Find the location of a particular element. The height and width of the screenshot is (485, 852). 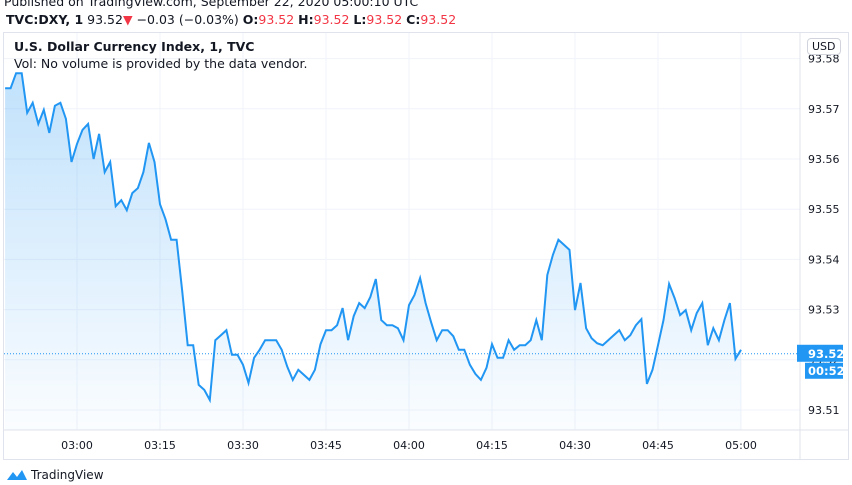

x-tick-label: 03:00 is located at coordinates (77, 445).